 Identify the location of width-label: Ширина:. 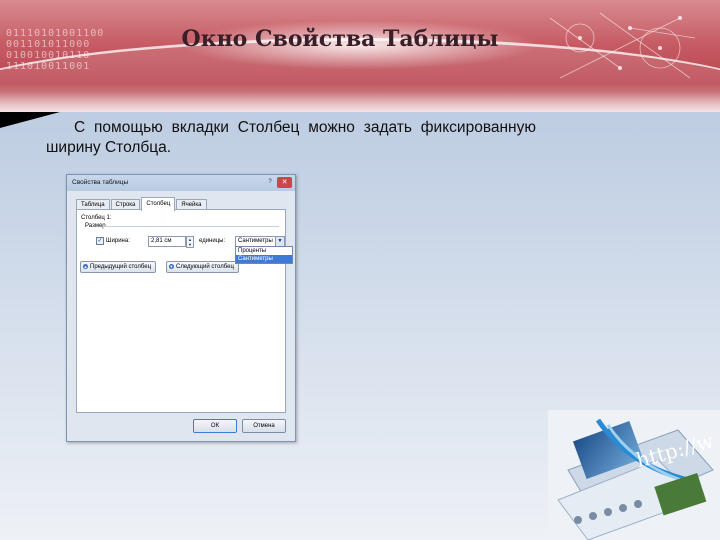
(118, 241).